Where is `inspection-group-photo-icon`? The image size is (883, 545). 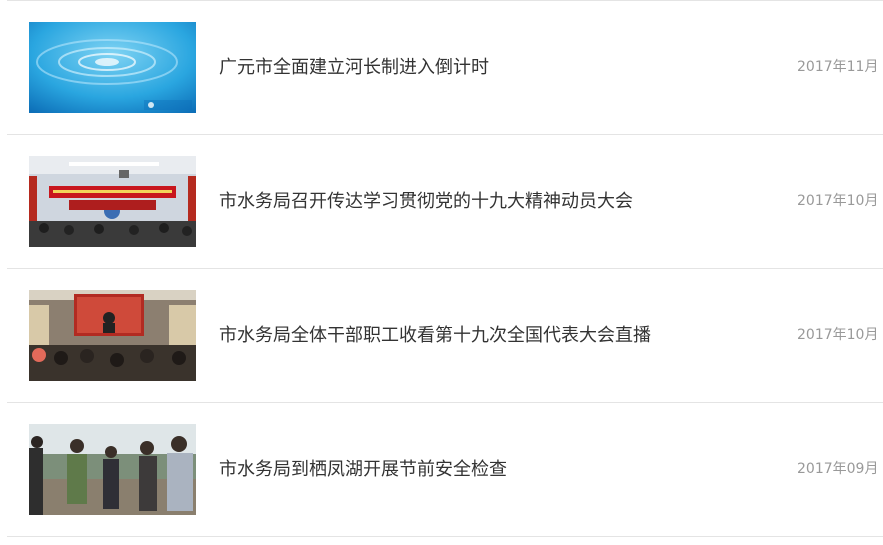 inspection-group-photo-icon is located at coordinates (112, 469).